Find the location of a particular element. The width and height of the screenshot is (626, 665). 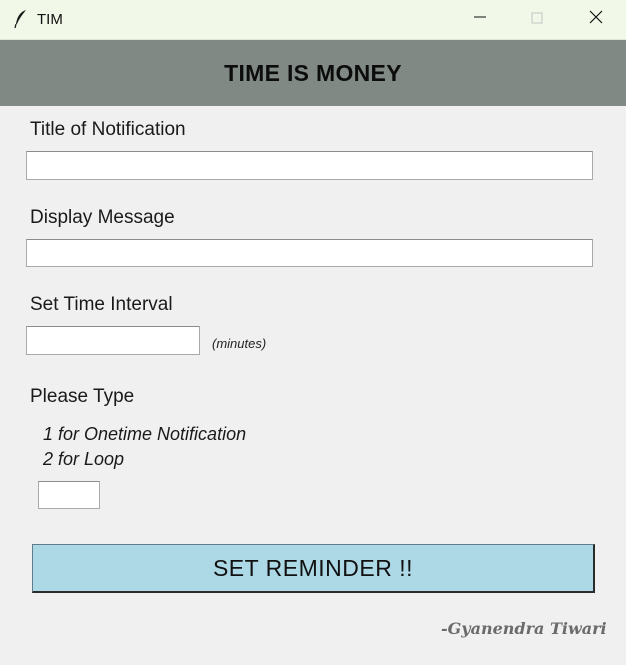

time-interval-label: Set Time Interval is located at coordinates (101, 304).